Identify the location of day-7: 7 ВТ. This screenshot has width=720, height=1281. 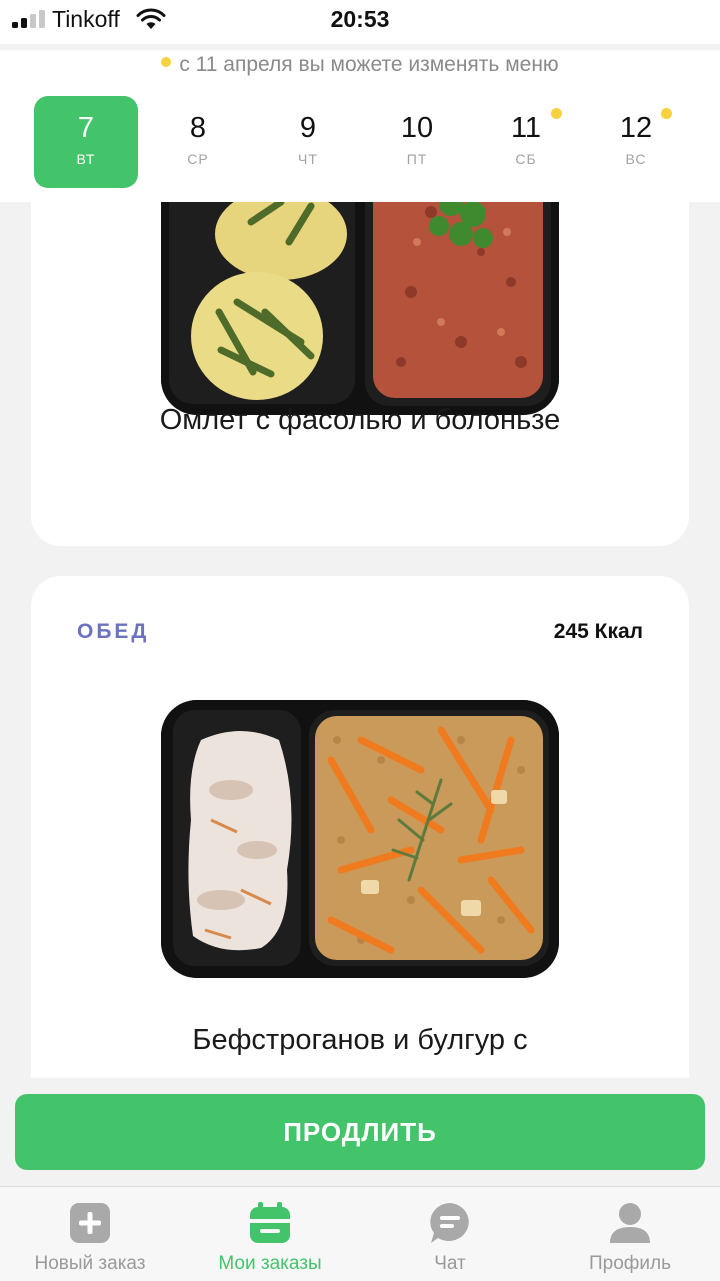
(86, 142).